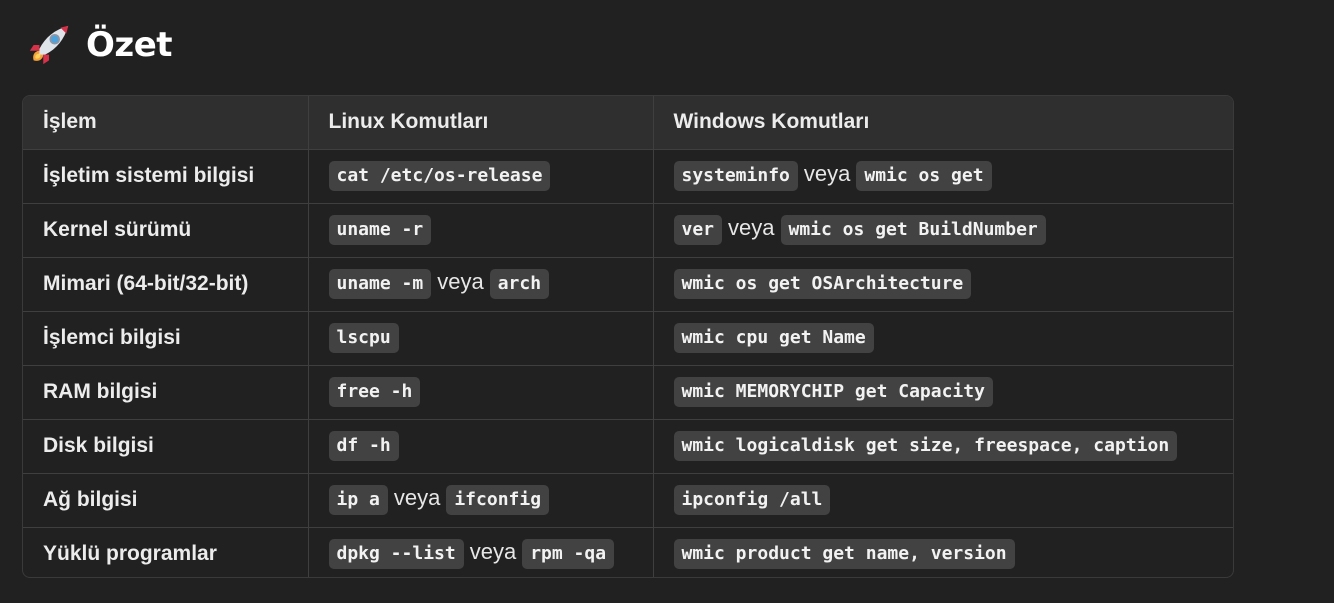 This screenshot has height=603, width=1334. Describe the element at coordinates (165, 392) in the screenshot. I see `row-operation-label: RAM bilgisi` at that location.